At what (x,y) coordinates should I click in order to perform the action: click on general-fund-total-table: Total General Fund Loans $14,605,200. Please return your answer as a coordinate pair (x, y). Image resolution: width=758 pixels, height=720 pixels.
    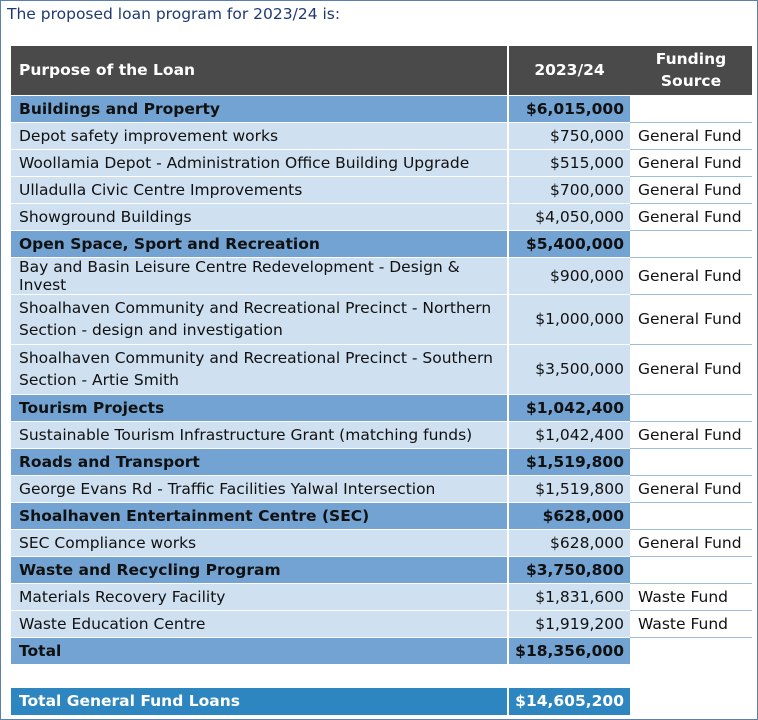
    Looking at the image, I should click on (320, 702).